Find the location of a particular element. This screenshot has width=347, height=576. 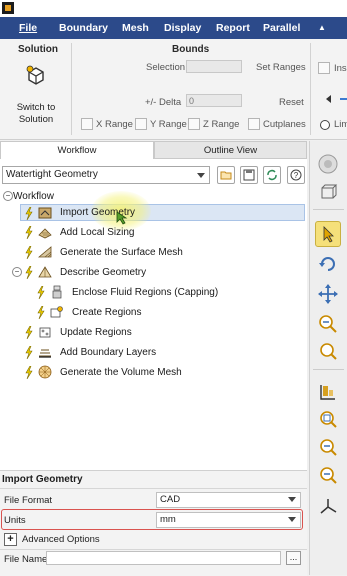

workflow-type-select: Watertight Geometry is located at coordinates (106, 175).